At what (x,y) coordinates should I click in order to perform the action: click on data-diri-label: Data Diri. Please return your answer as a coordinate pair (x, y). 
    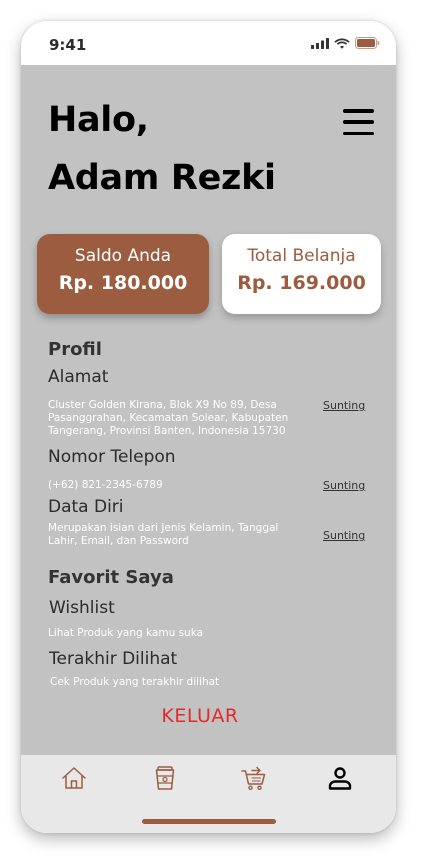
    Looking at the image, I should click on (86, 507).